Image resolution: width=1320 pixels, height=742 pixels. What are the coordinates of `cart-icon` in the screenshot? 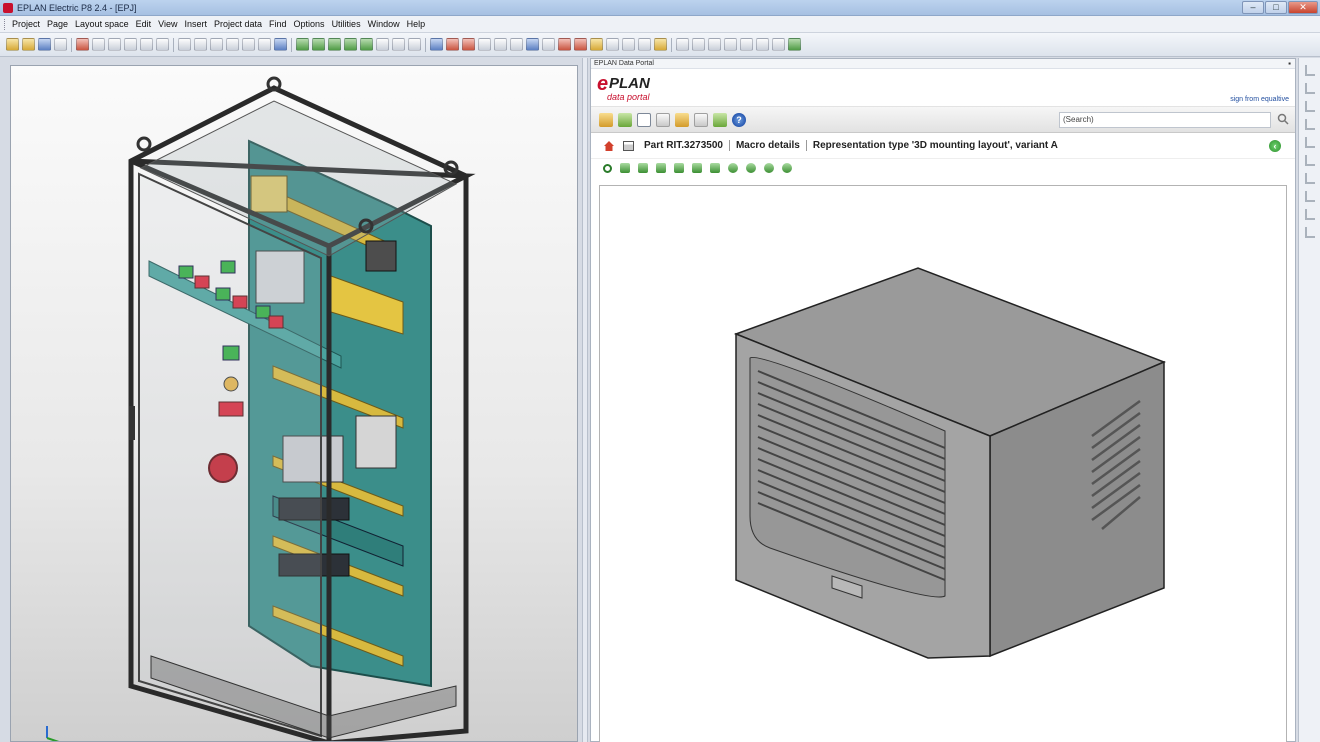 It's located at (701, 119).